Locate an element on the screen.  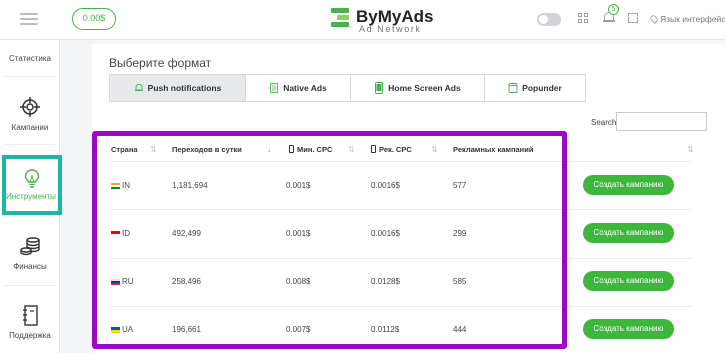
tab-push-notifications: Push notifications is located at coordinates (178, 88).